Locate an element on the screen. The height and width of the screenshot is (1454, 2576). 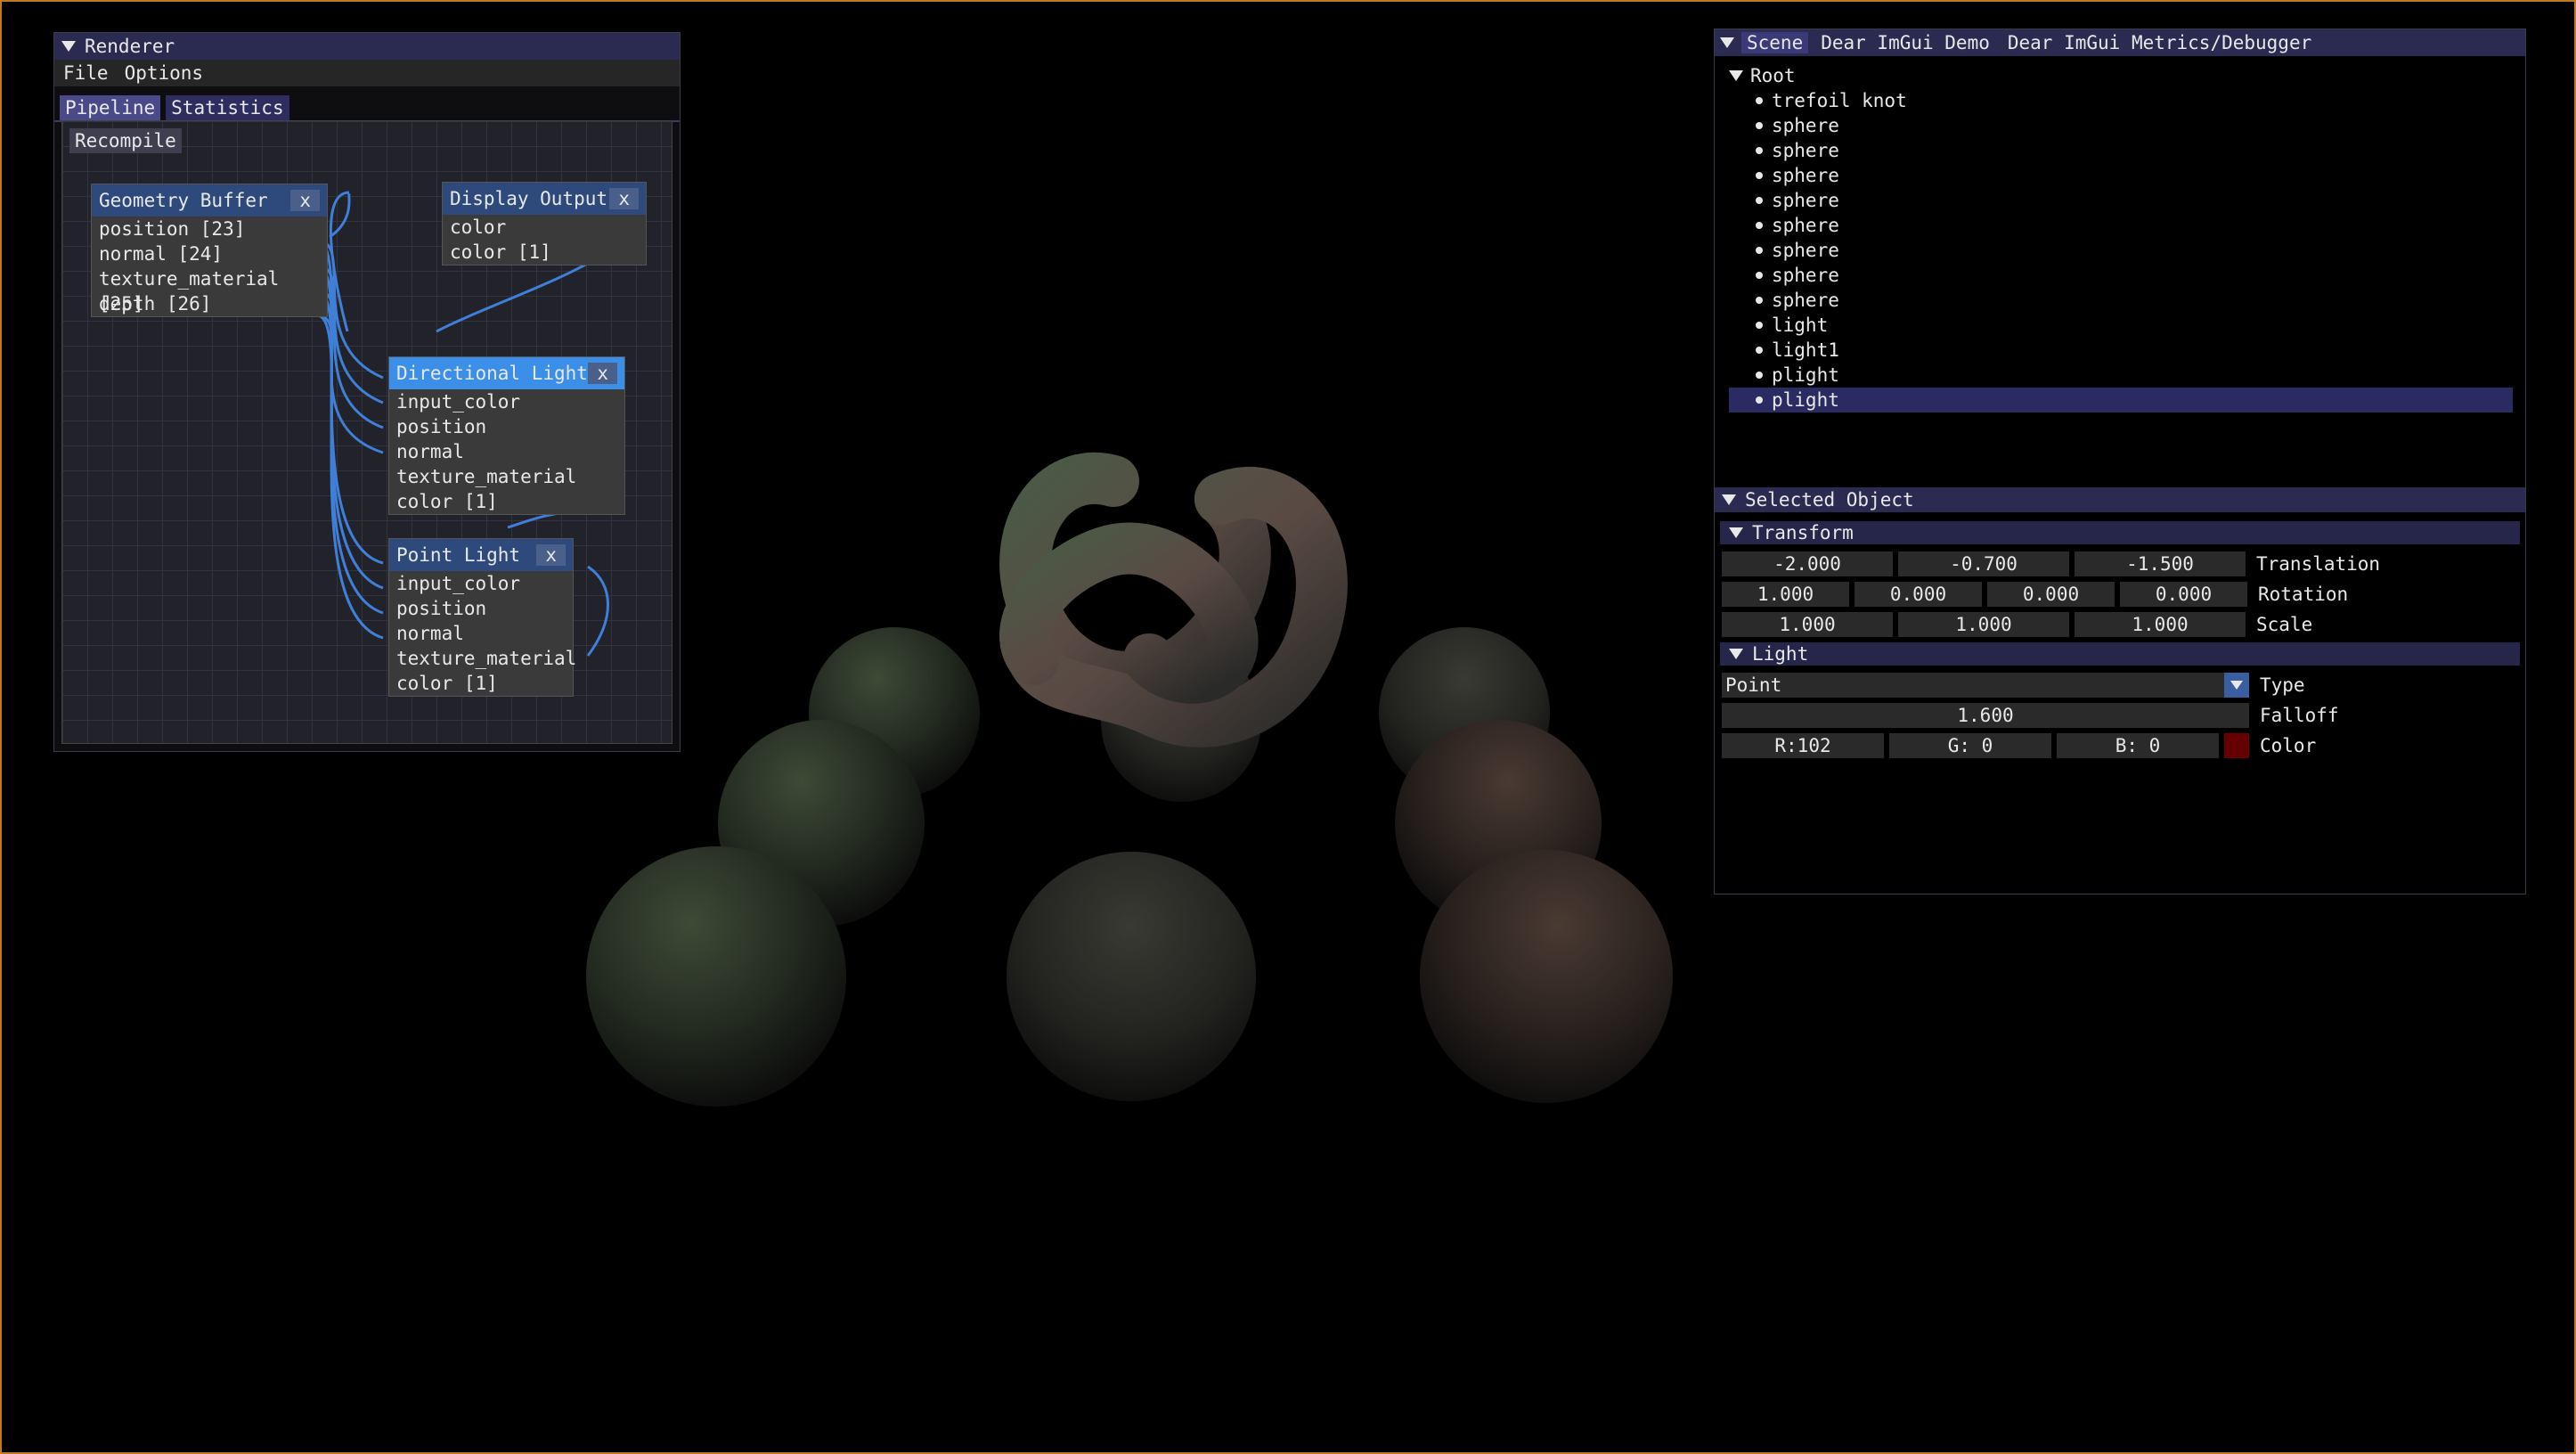
tree-root-label: Root is located at coordinates (1773, 75).